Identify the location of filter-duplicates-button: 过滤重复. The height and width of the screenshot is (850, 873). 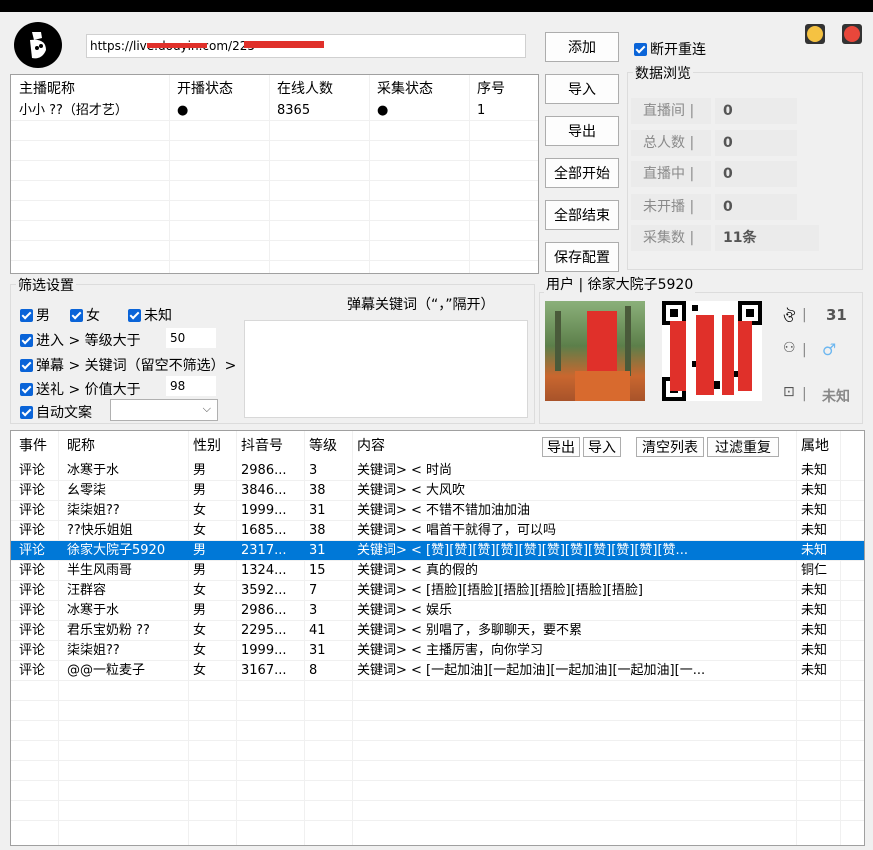
(743, 447).